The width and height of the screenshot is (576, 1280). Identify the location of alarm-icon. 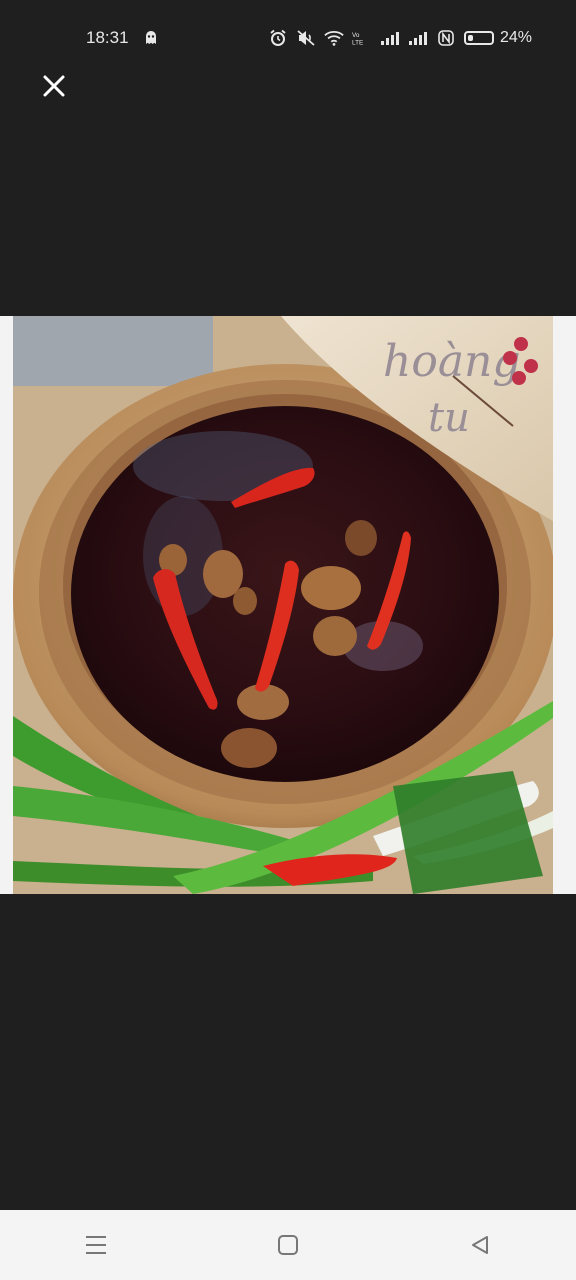
(278, 38).